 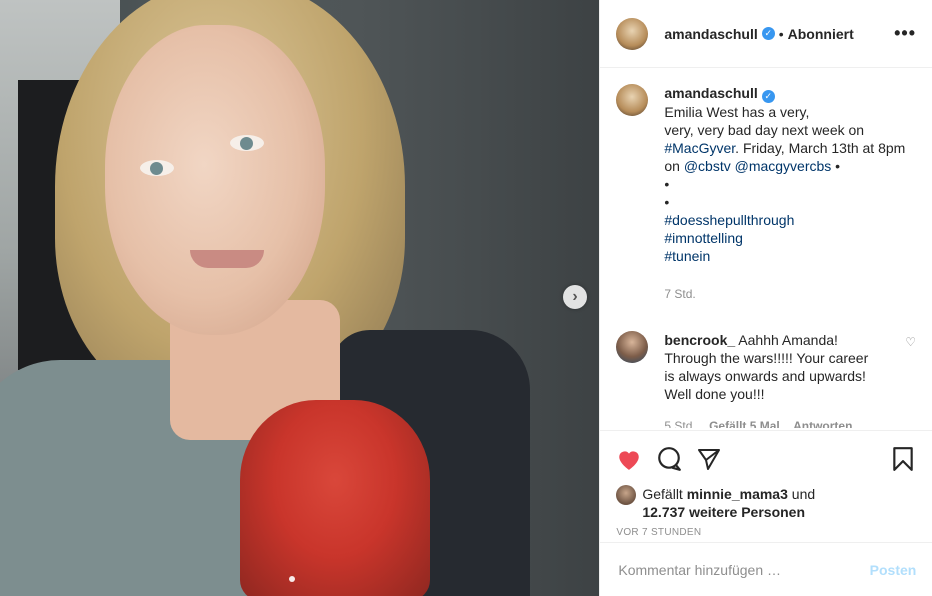 What do you see at coordinates (632, 347) in the screenshot?
I see `comment-avatar` at bounding box center [632, 347].